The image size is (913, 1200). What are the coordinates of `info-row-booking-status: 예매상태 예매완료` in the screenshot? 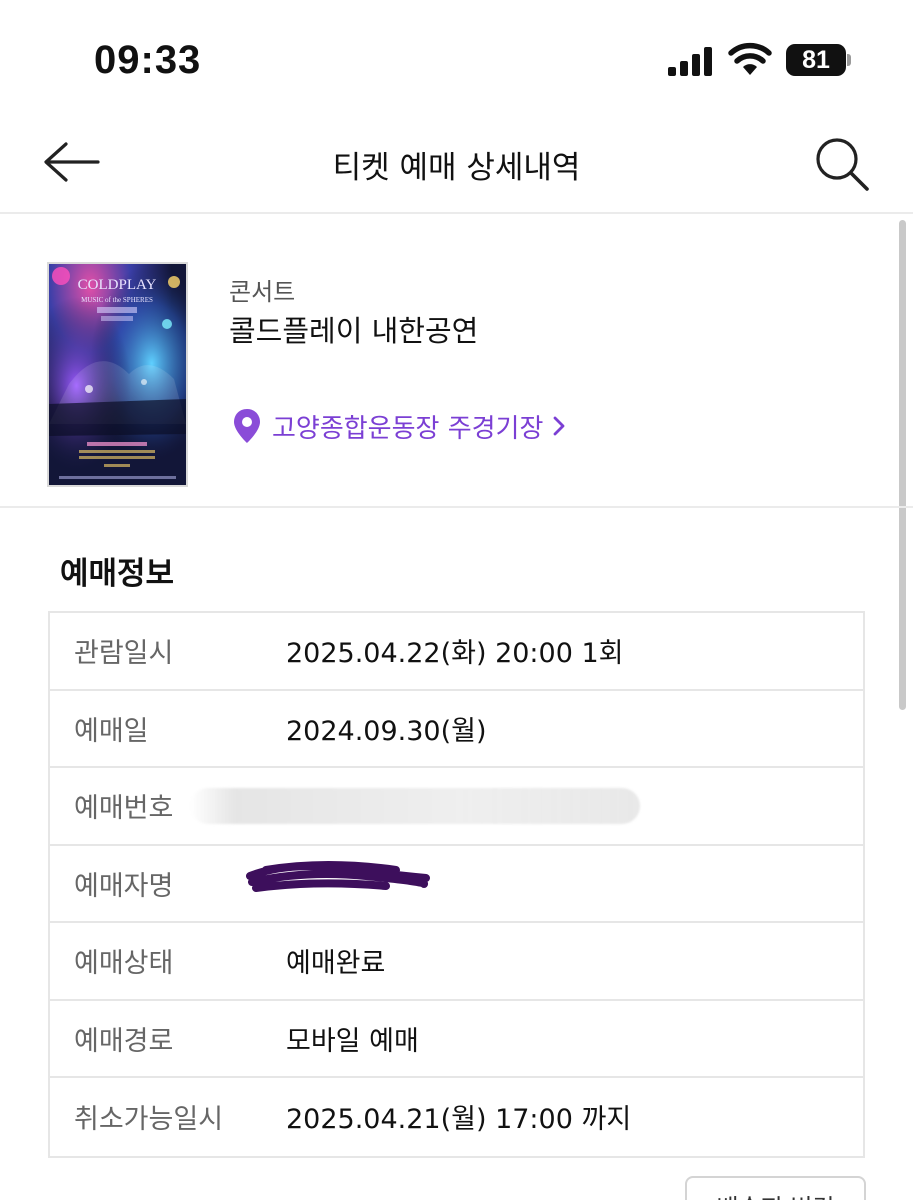 It's located at (456, 962).